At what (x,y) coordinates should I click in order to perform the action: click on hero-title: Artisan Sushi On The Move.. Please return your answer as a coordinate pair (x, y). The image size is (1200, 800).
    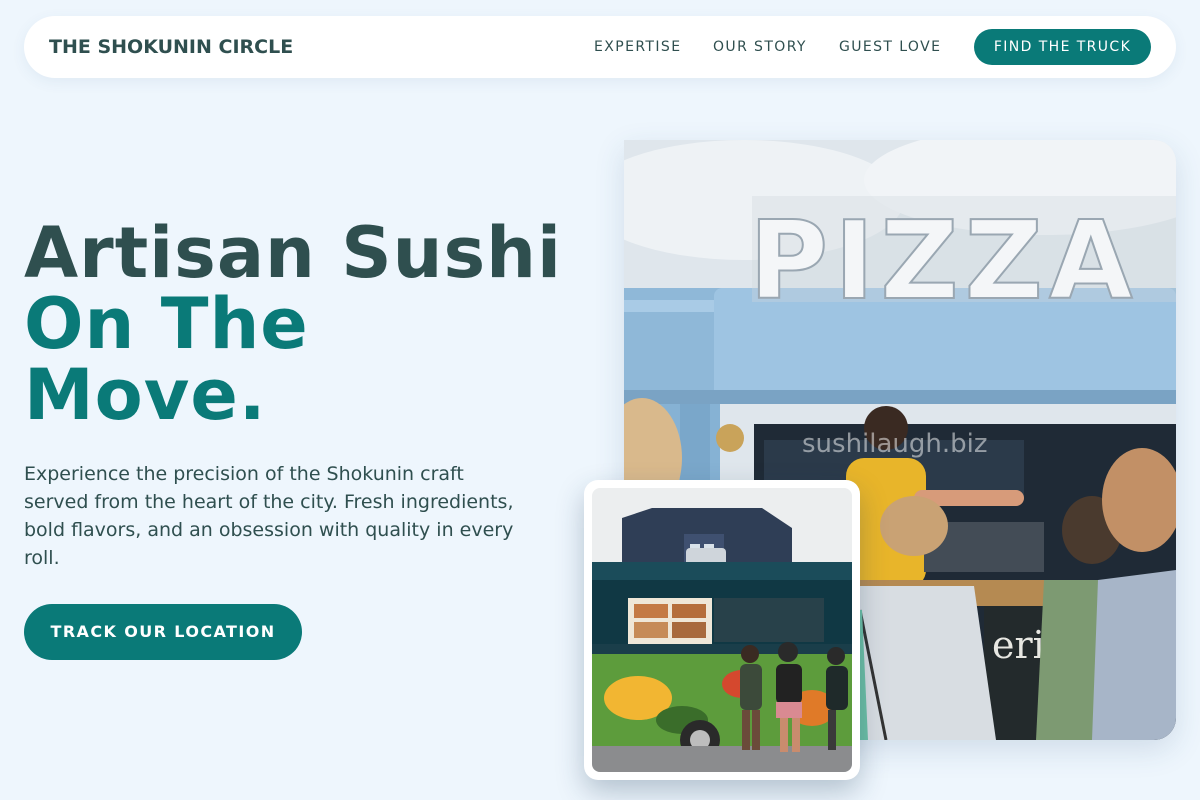
    Looking at the image, I should click on (293, 324).